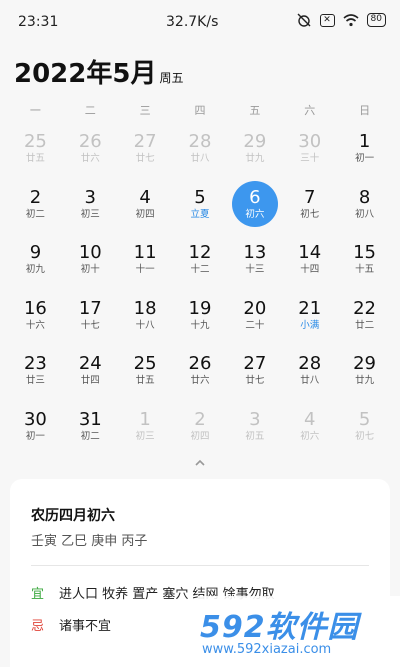  What do you see at coordinates (145, 207) in the screenshot?
I see `day-cell: 4 初四` at bounding box center [145, 207].